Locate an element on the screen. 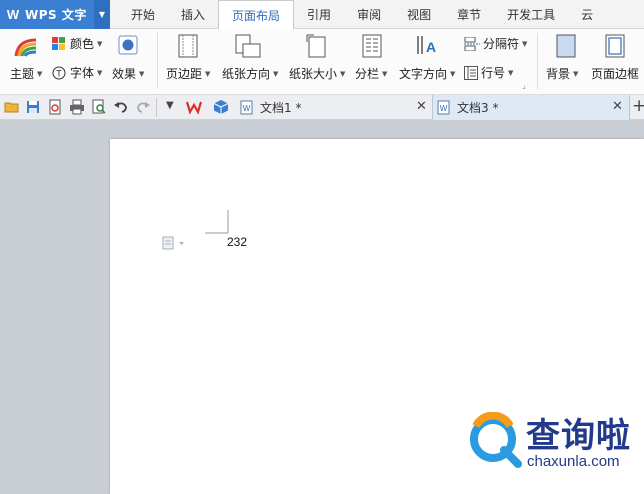  line-numbers-icon is located at coordinates (471, 72).